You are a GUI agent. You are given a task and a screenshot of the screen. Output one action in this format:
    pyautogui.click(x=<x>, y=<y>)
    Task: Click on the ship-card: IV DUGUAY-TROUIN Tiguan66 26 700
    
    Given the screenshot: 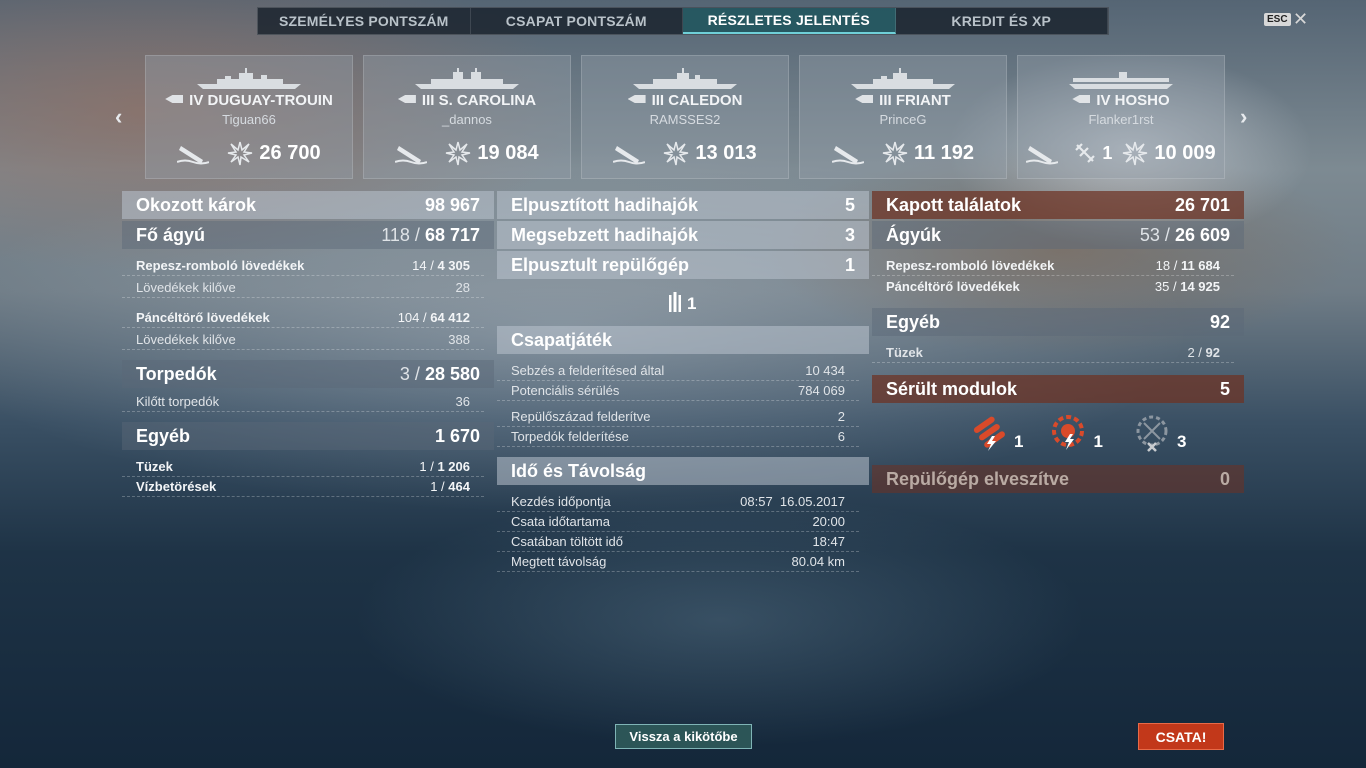 What is the action you would take?
    pyautogui.click(x=249, y=117)
    